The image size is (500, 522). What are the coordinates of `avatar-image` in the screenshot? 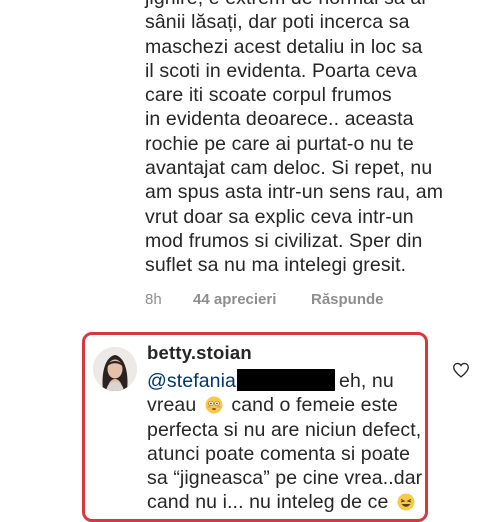 It's located at (115, 369).